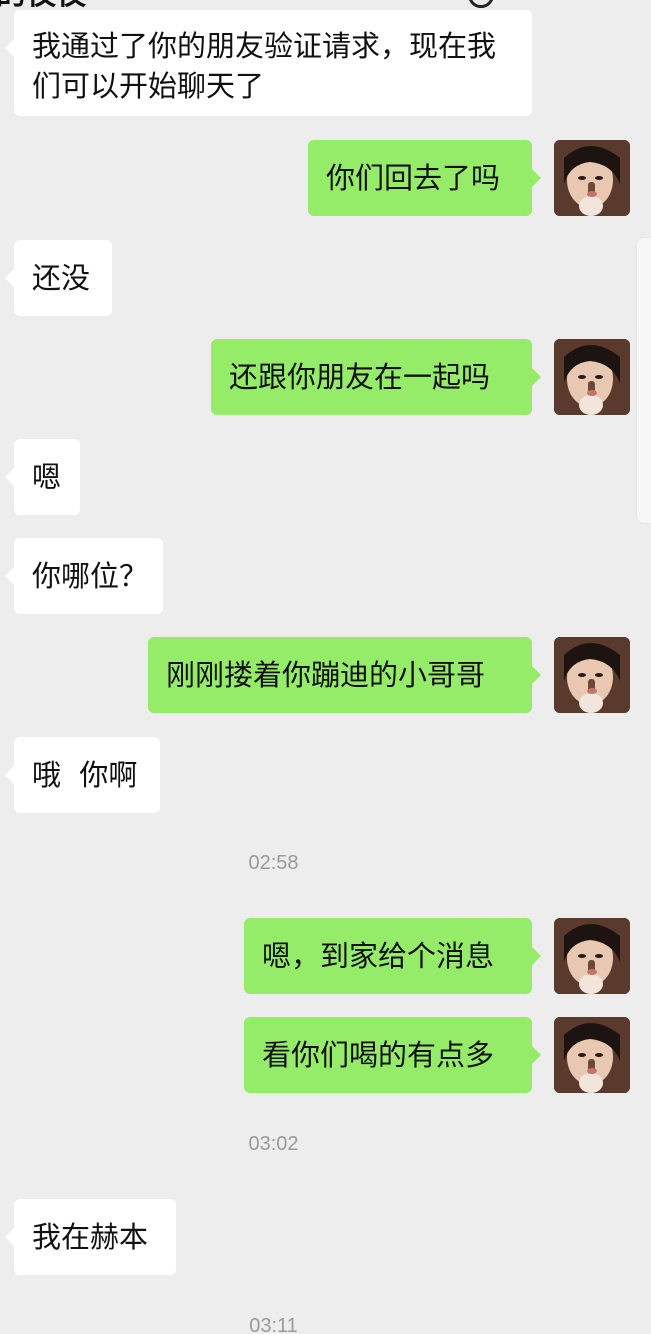 The height and width of the screenshot is (1334, 651). I want to click on message-bubble-incoming: 嗯, so click(42, 477).